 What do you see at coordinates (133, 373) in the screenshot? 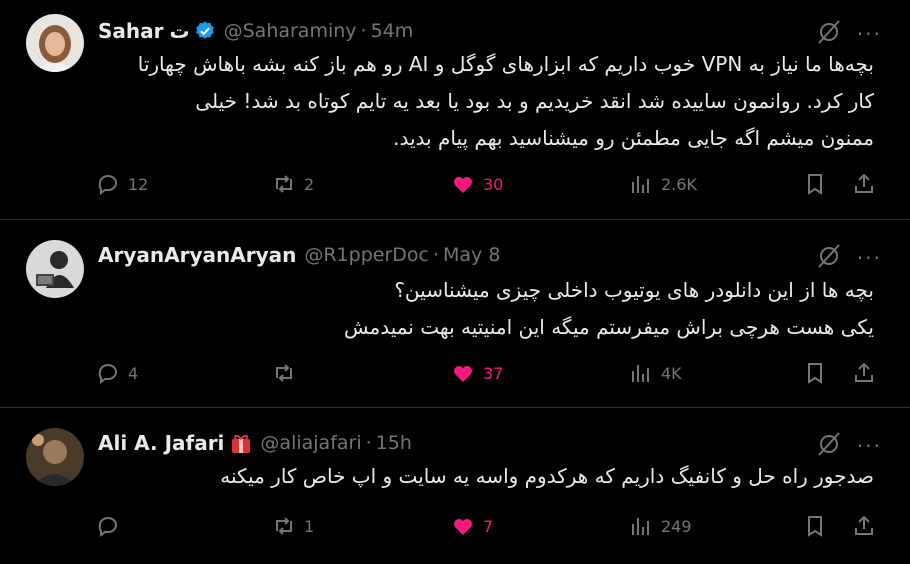
I see `reply-count: 4` at bounding box center [133, 373].